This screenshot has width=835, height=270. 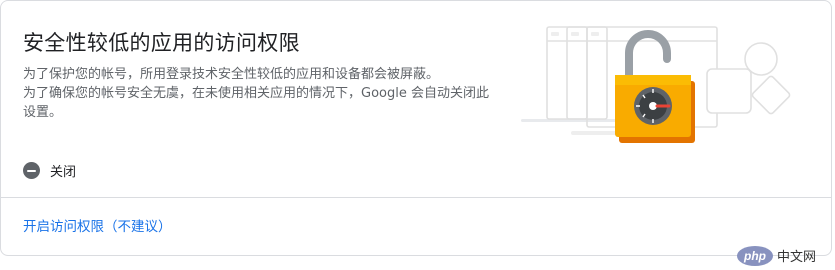 What do you see at coordinates (754, 256) in the screenshot?
I see `svg-text: php` at bounding box center [754, 256].